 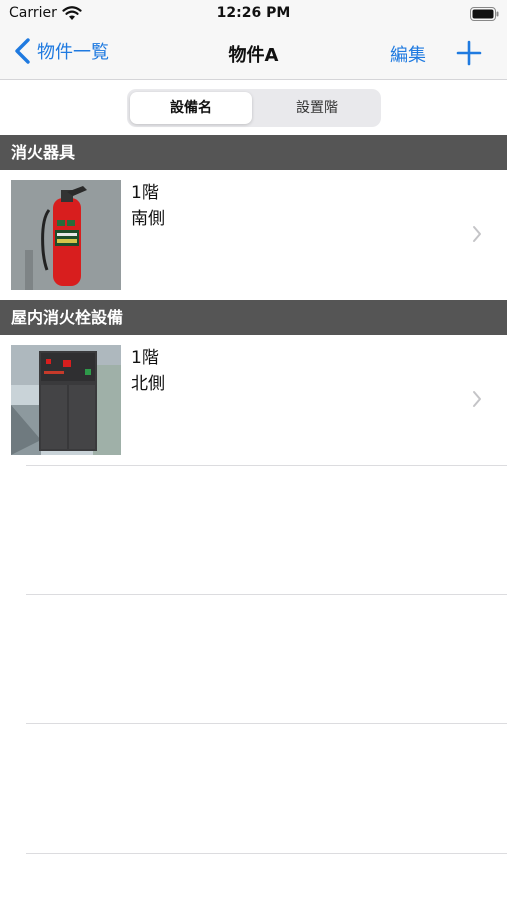 I want to click on section-header: 消火器具, so click(x=253, y=152).